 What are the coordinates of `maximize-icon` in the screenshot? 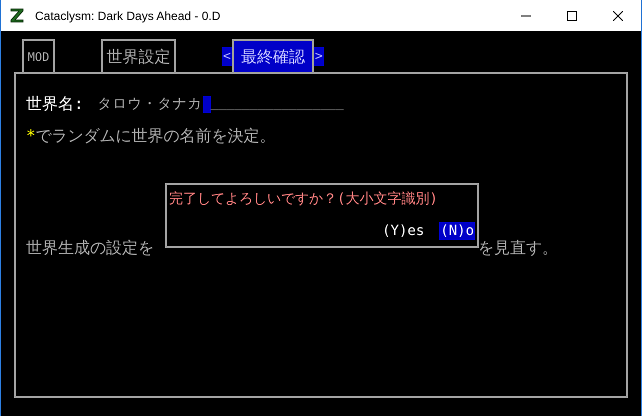 It's located at (572, 15).